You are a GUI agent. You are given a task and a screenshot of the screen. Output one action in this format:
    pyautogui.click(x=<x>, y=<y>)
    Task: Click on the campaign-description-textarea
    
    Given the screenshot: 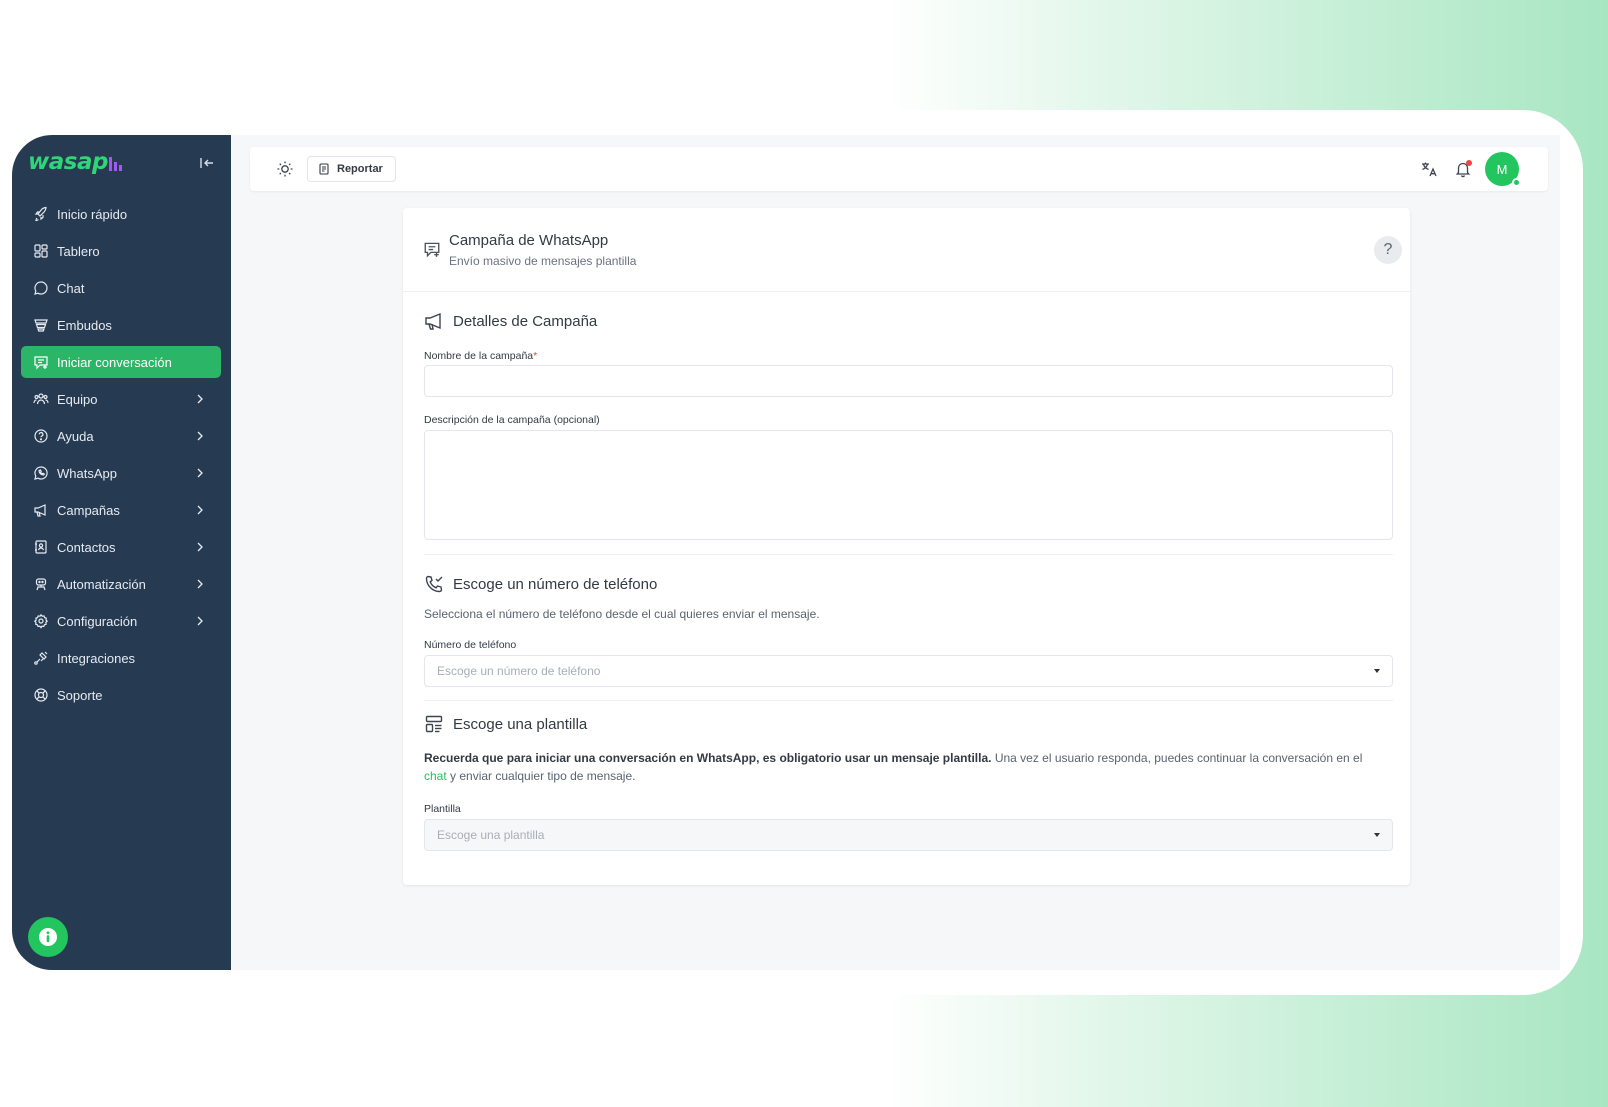 What is the action you would take?
    pyautogui.click(x=908, y=485)
    